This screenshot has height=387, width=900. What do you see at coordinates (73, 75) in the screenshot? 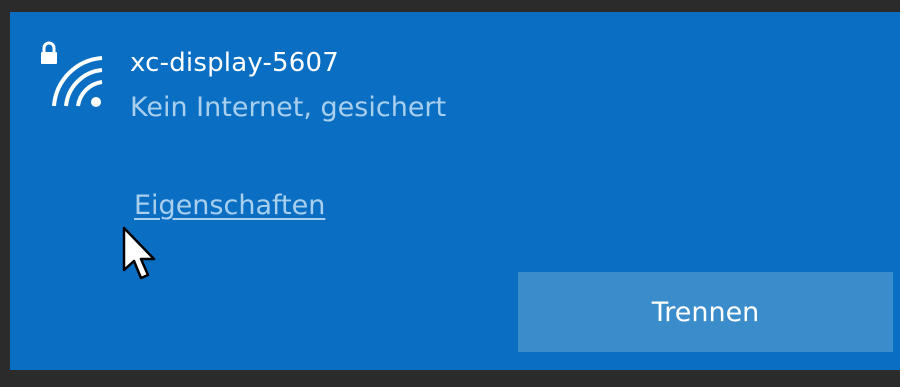
I see `wifi-secured-icon` at bounding box center [73, 75].